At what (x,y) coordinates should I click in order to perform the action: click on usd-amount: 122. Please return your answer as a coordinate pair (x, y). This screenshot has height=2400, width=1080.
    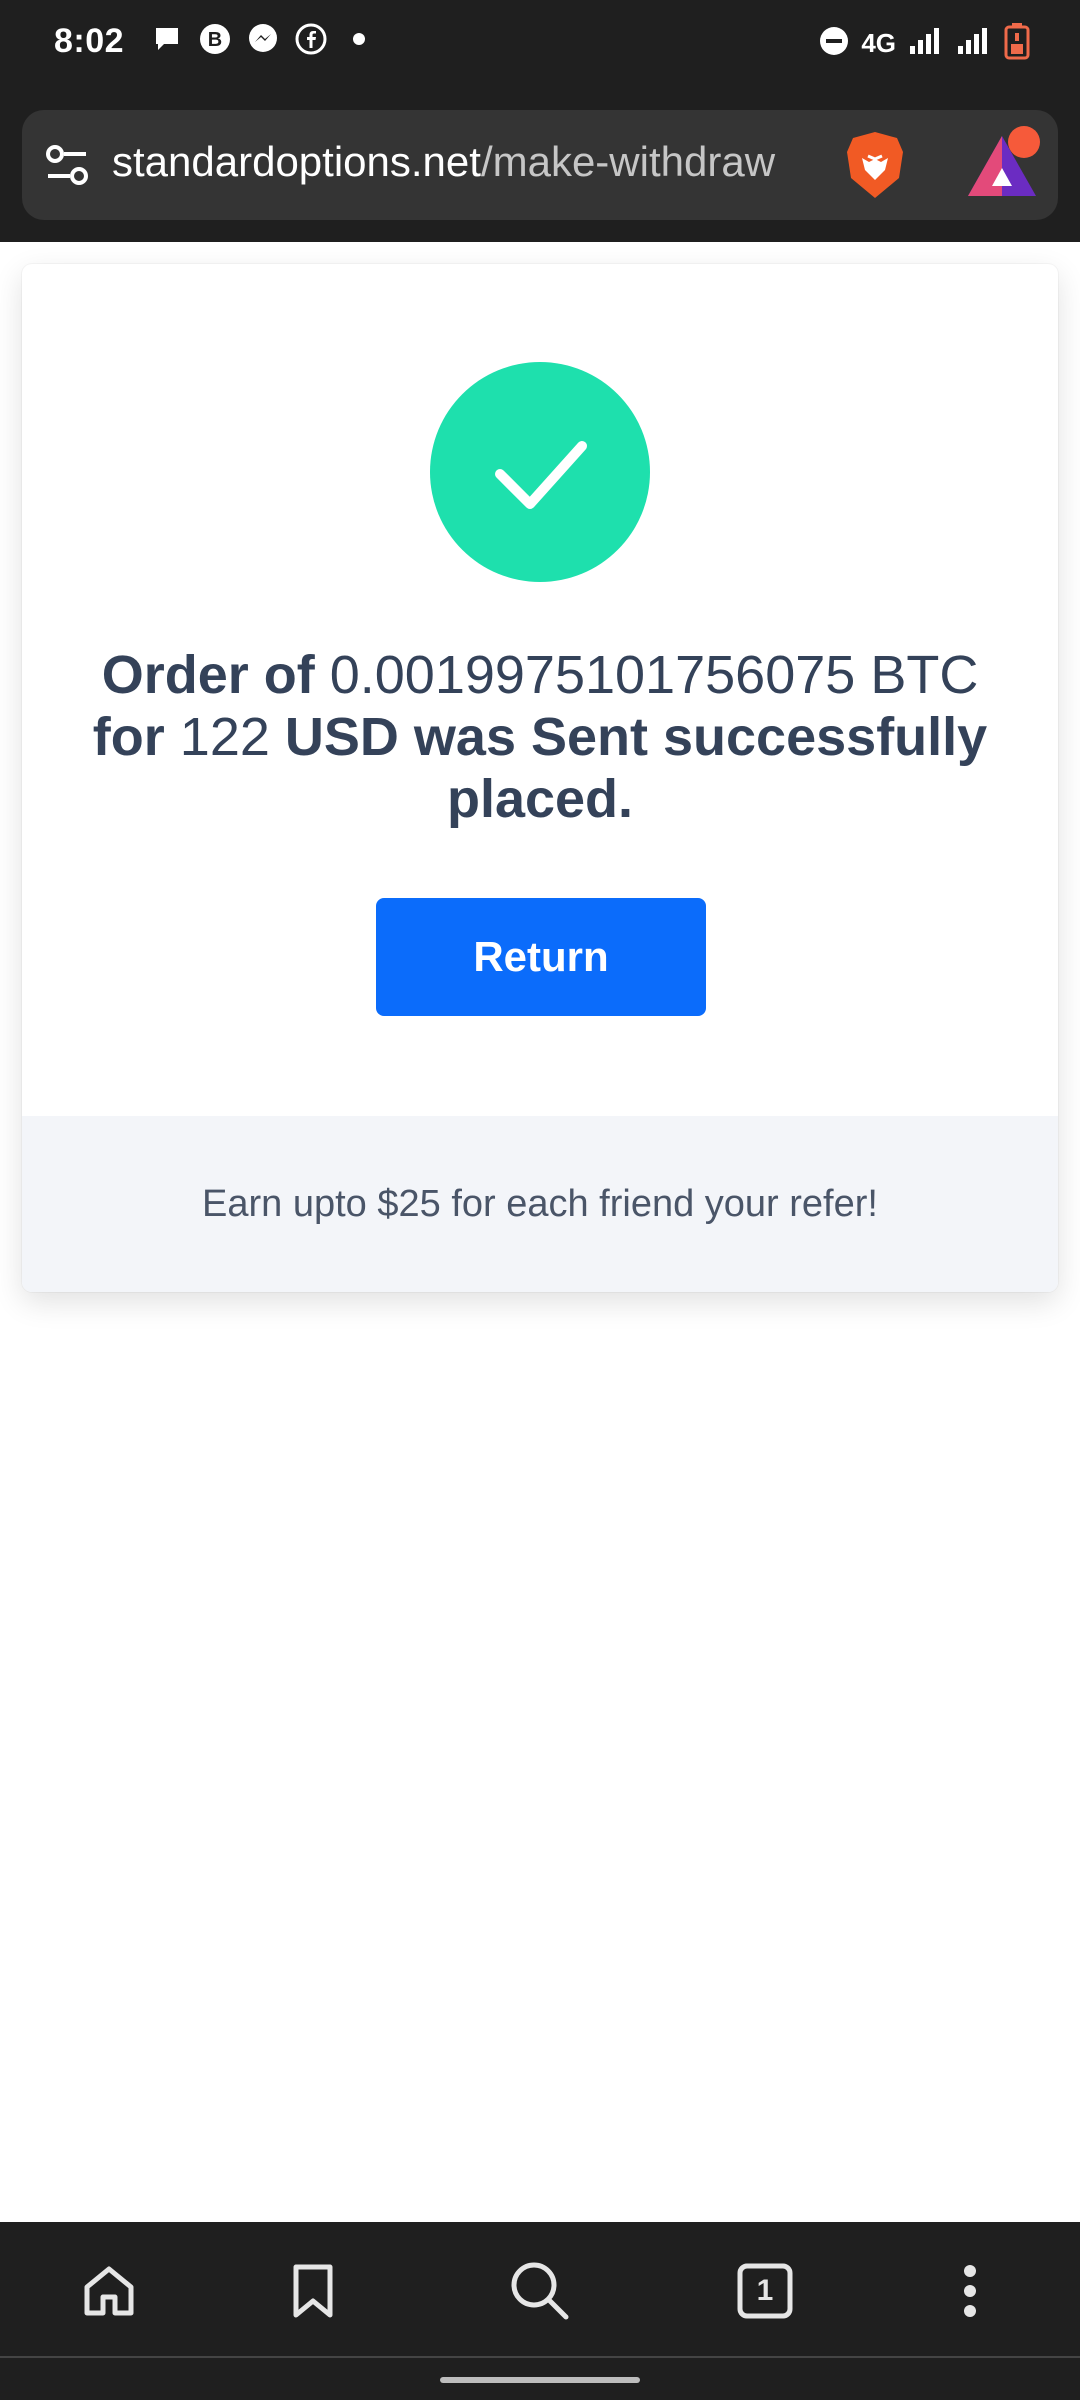
    Looking at the image, I should click on (224, 737).